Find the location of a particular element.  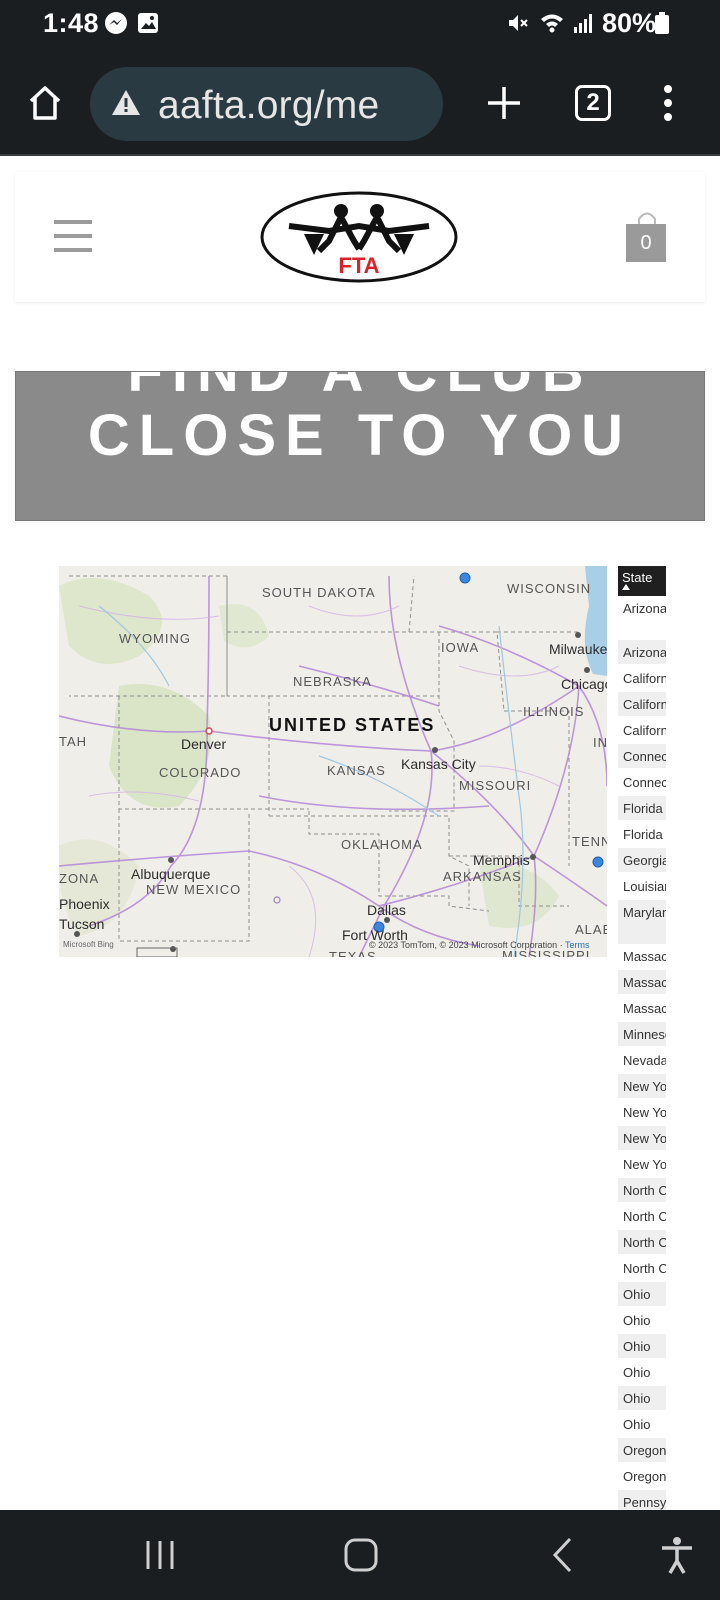

state-row: Nevada is located at coordinates (642, 1060).